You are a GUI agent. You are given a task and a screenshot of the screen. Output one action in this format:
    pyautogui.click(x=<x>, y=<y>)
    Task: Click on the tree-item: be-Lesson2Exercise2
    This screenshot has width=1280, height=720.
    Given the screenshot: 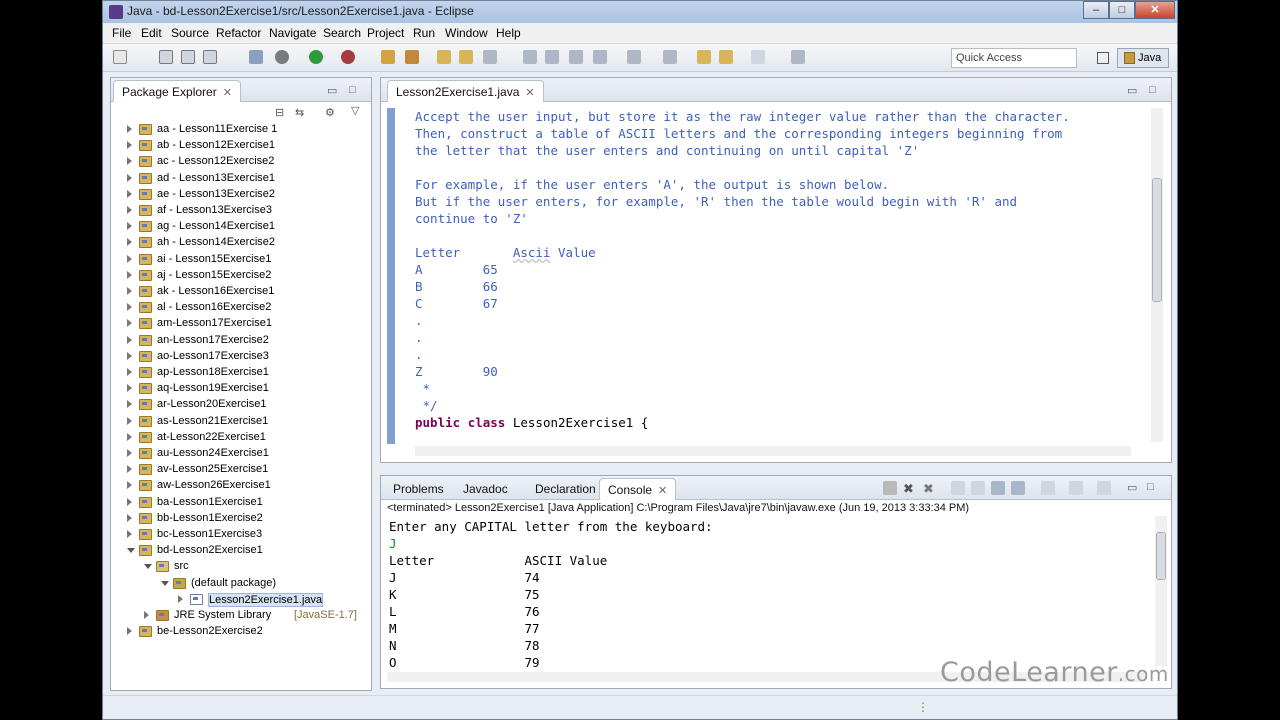 What is the action you would take?
    pyautogui.click(x=237, y=632)
    